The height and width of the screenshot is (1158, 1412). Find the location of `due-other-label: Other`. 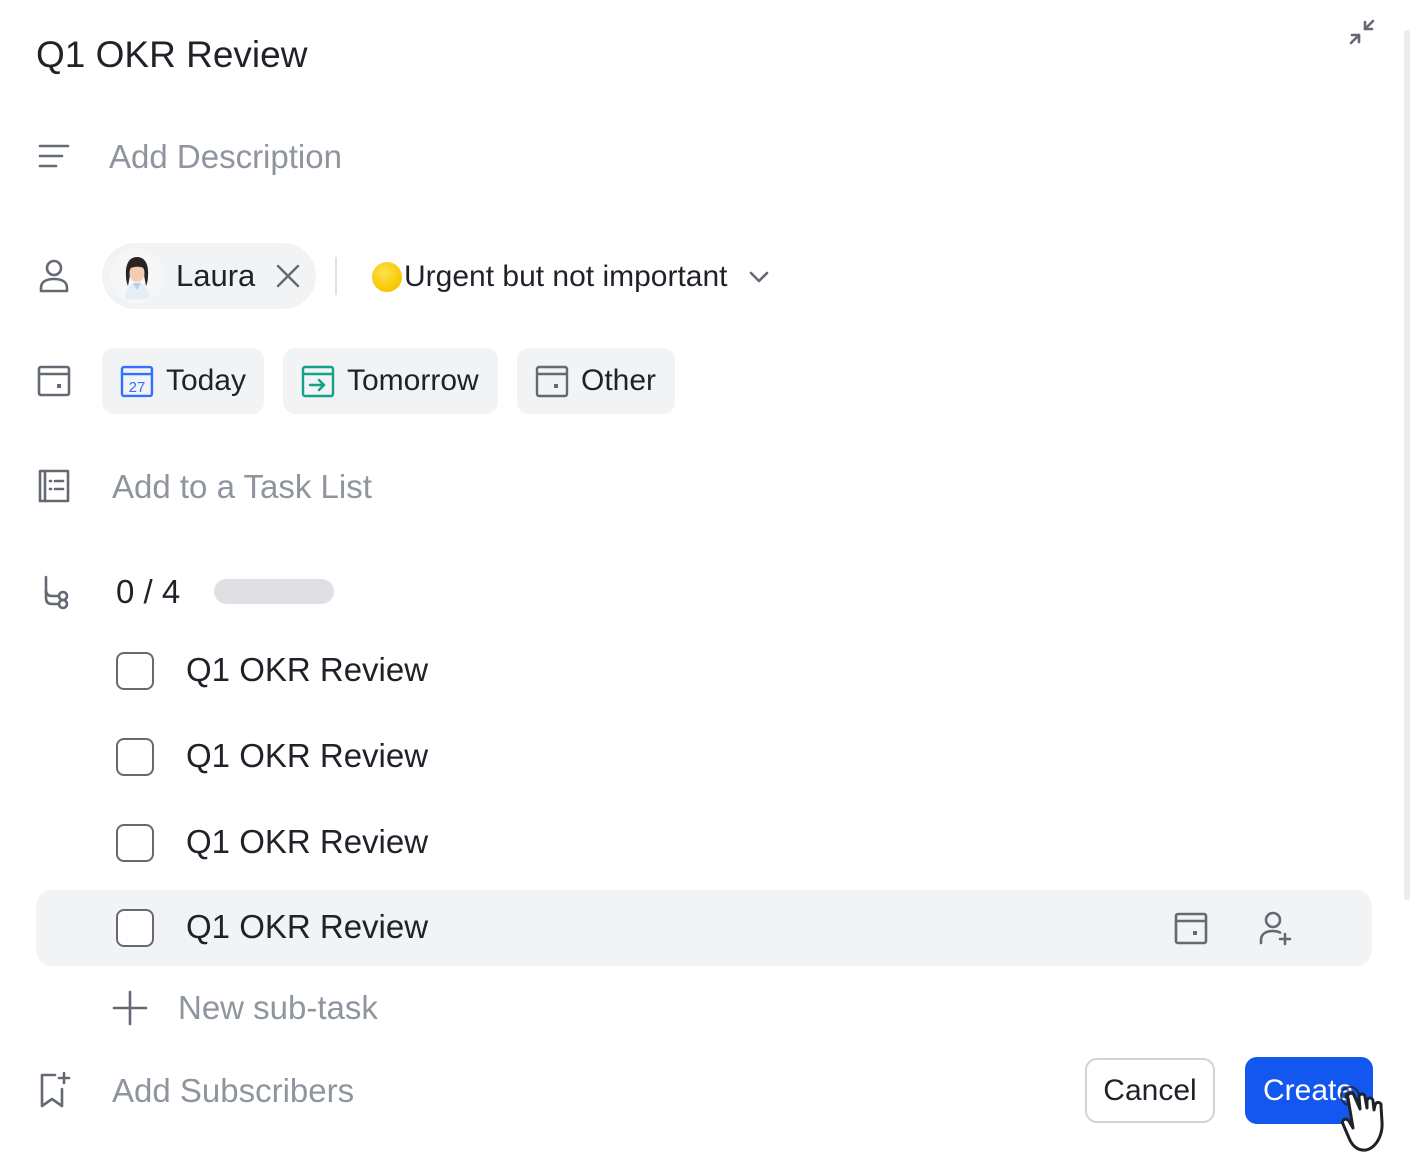

due-other-label: Other is located at coordinates (619, 380).